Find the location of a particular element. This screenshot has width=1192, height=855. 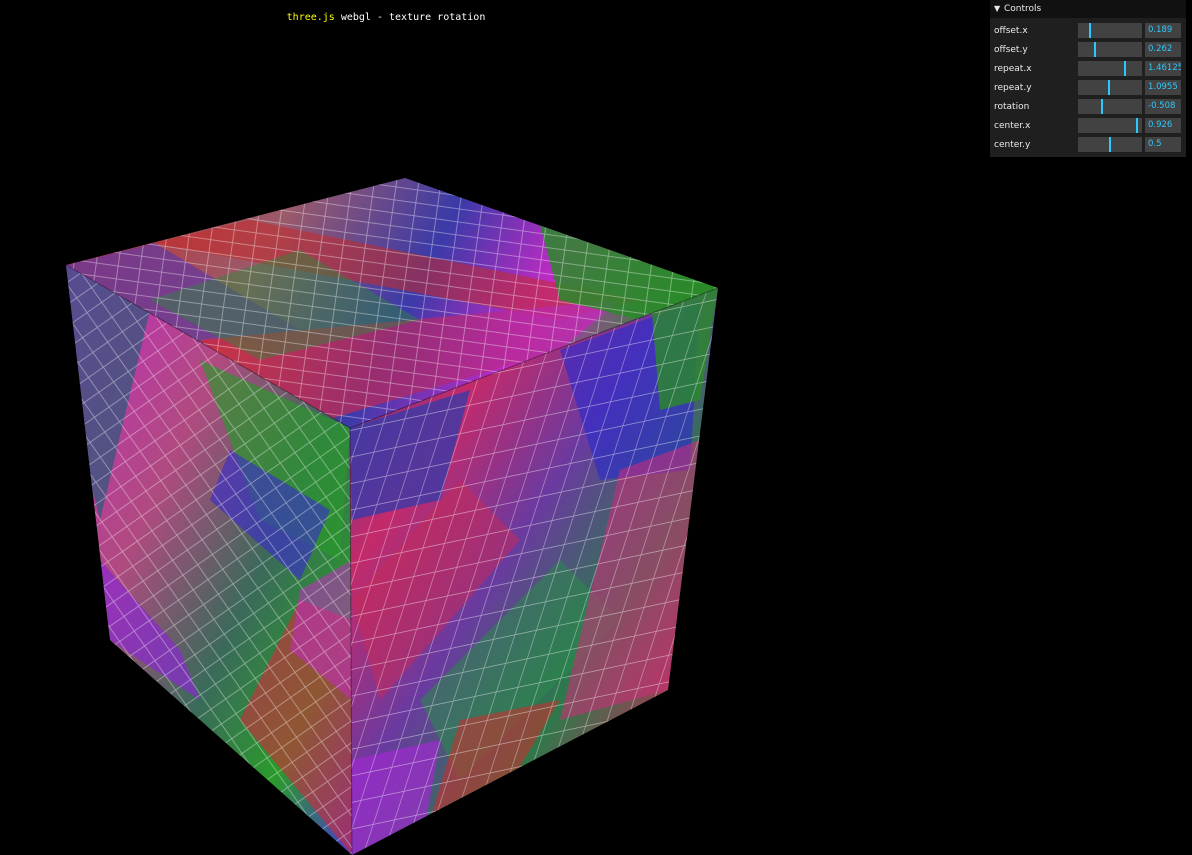

slider-handle-offset-x is located at coordinates (1090, 30).